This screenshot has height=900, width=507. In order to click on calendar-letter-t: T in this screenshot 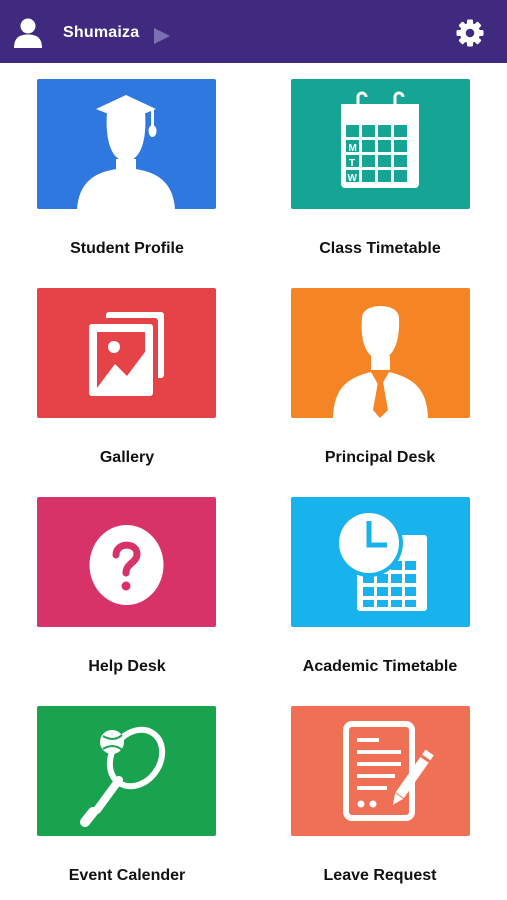, I will do `click(352, 163)`.